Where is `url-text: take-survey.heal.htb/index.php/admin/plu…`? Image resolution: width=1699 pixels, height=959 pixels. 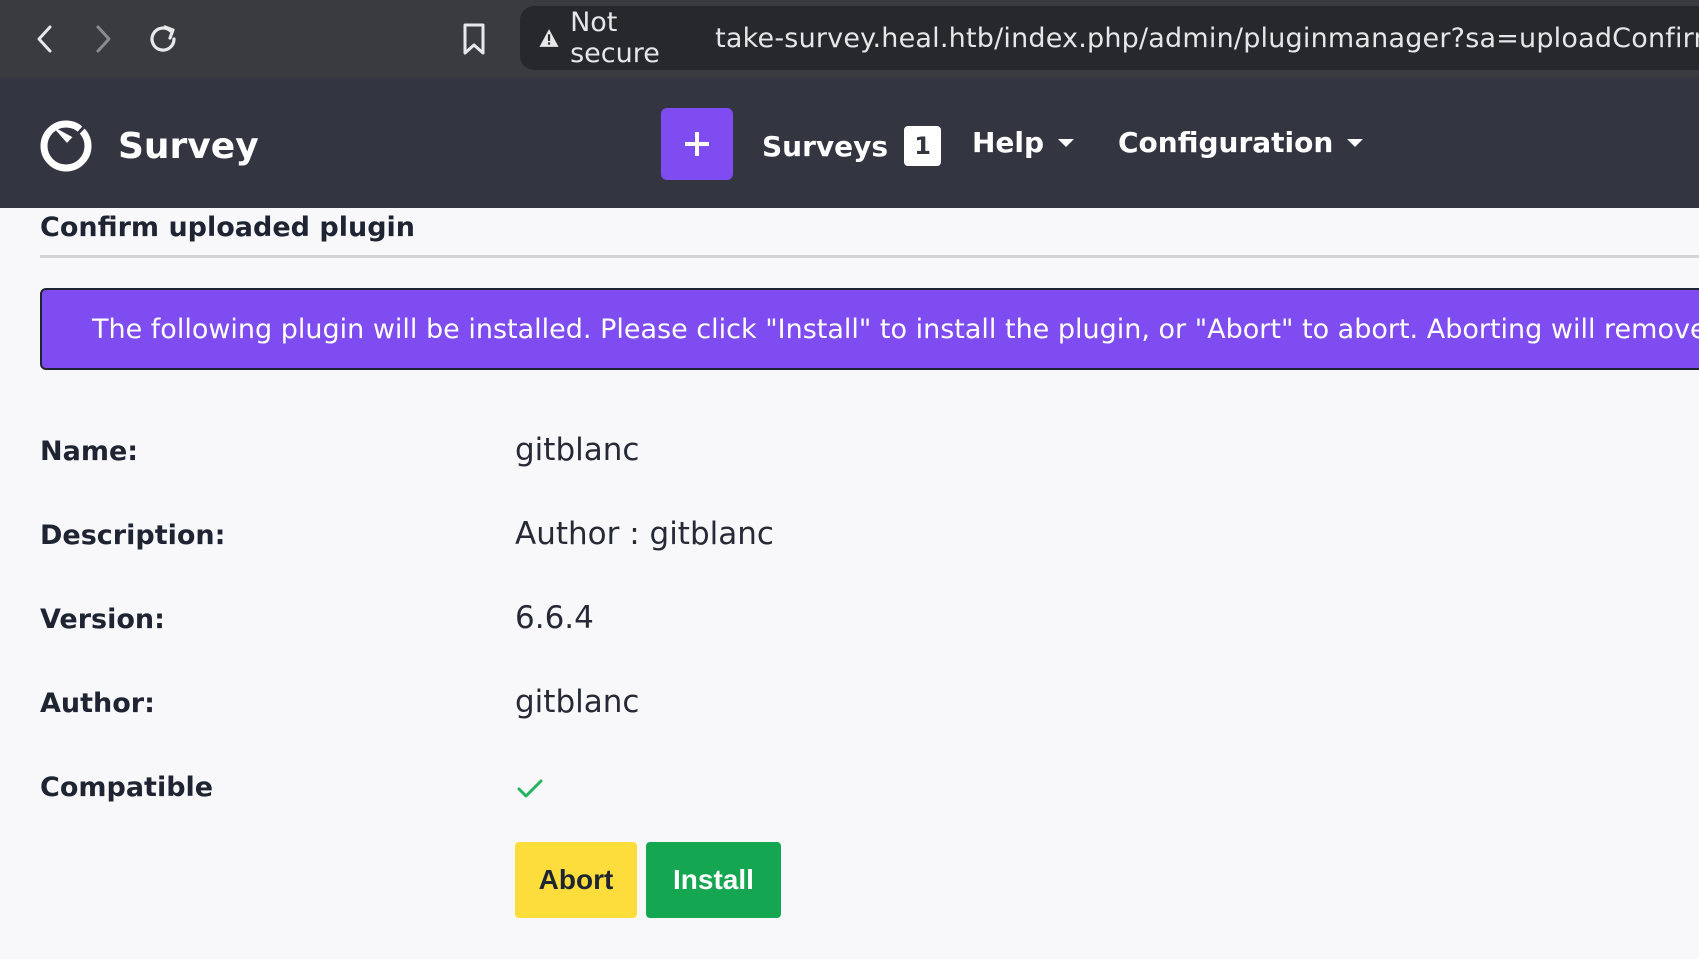 url-text: take-survey.heal.htb/index.php/admin/plu… is located at coordinates (1207, 38).